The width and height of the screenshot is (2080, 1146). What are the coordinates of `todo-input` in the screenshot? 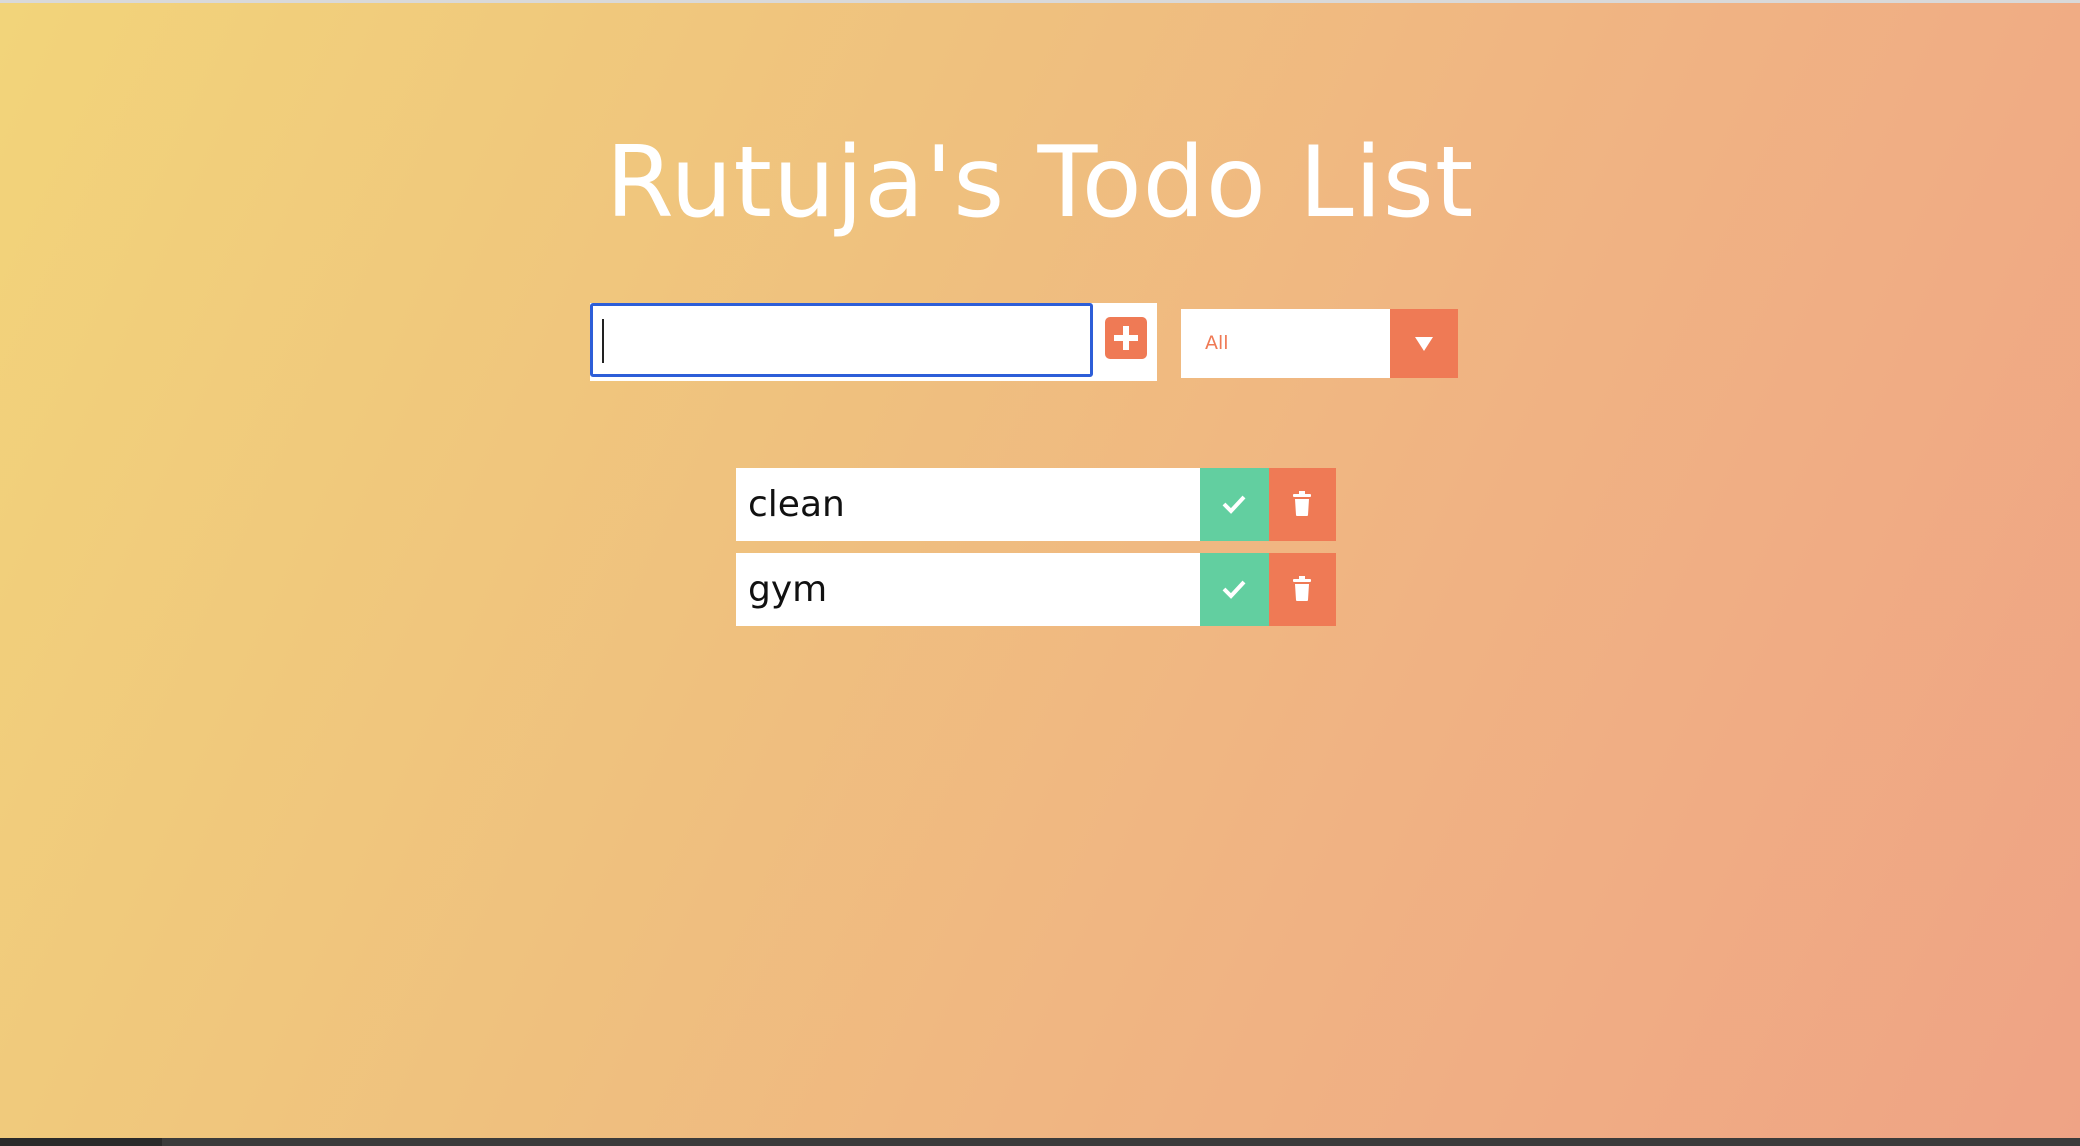 It's located at (841, 340).